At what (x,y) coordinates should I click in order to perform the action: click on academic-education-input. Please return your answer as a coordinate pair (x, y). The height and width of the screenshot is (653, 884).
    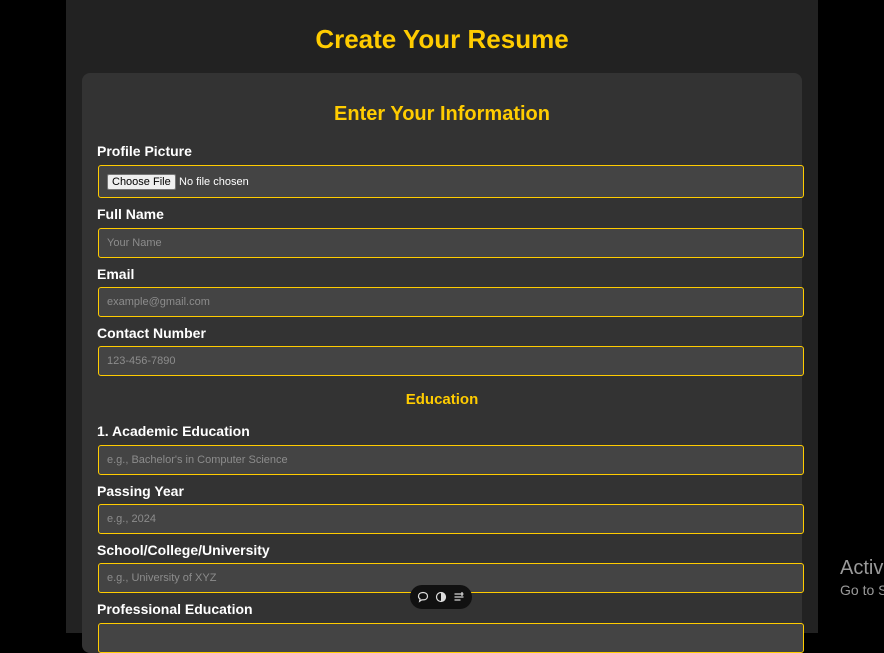
    Looking at the image, I should click on (451, 460).